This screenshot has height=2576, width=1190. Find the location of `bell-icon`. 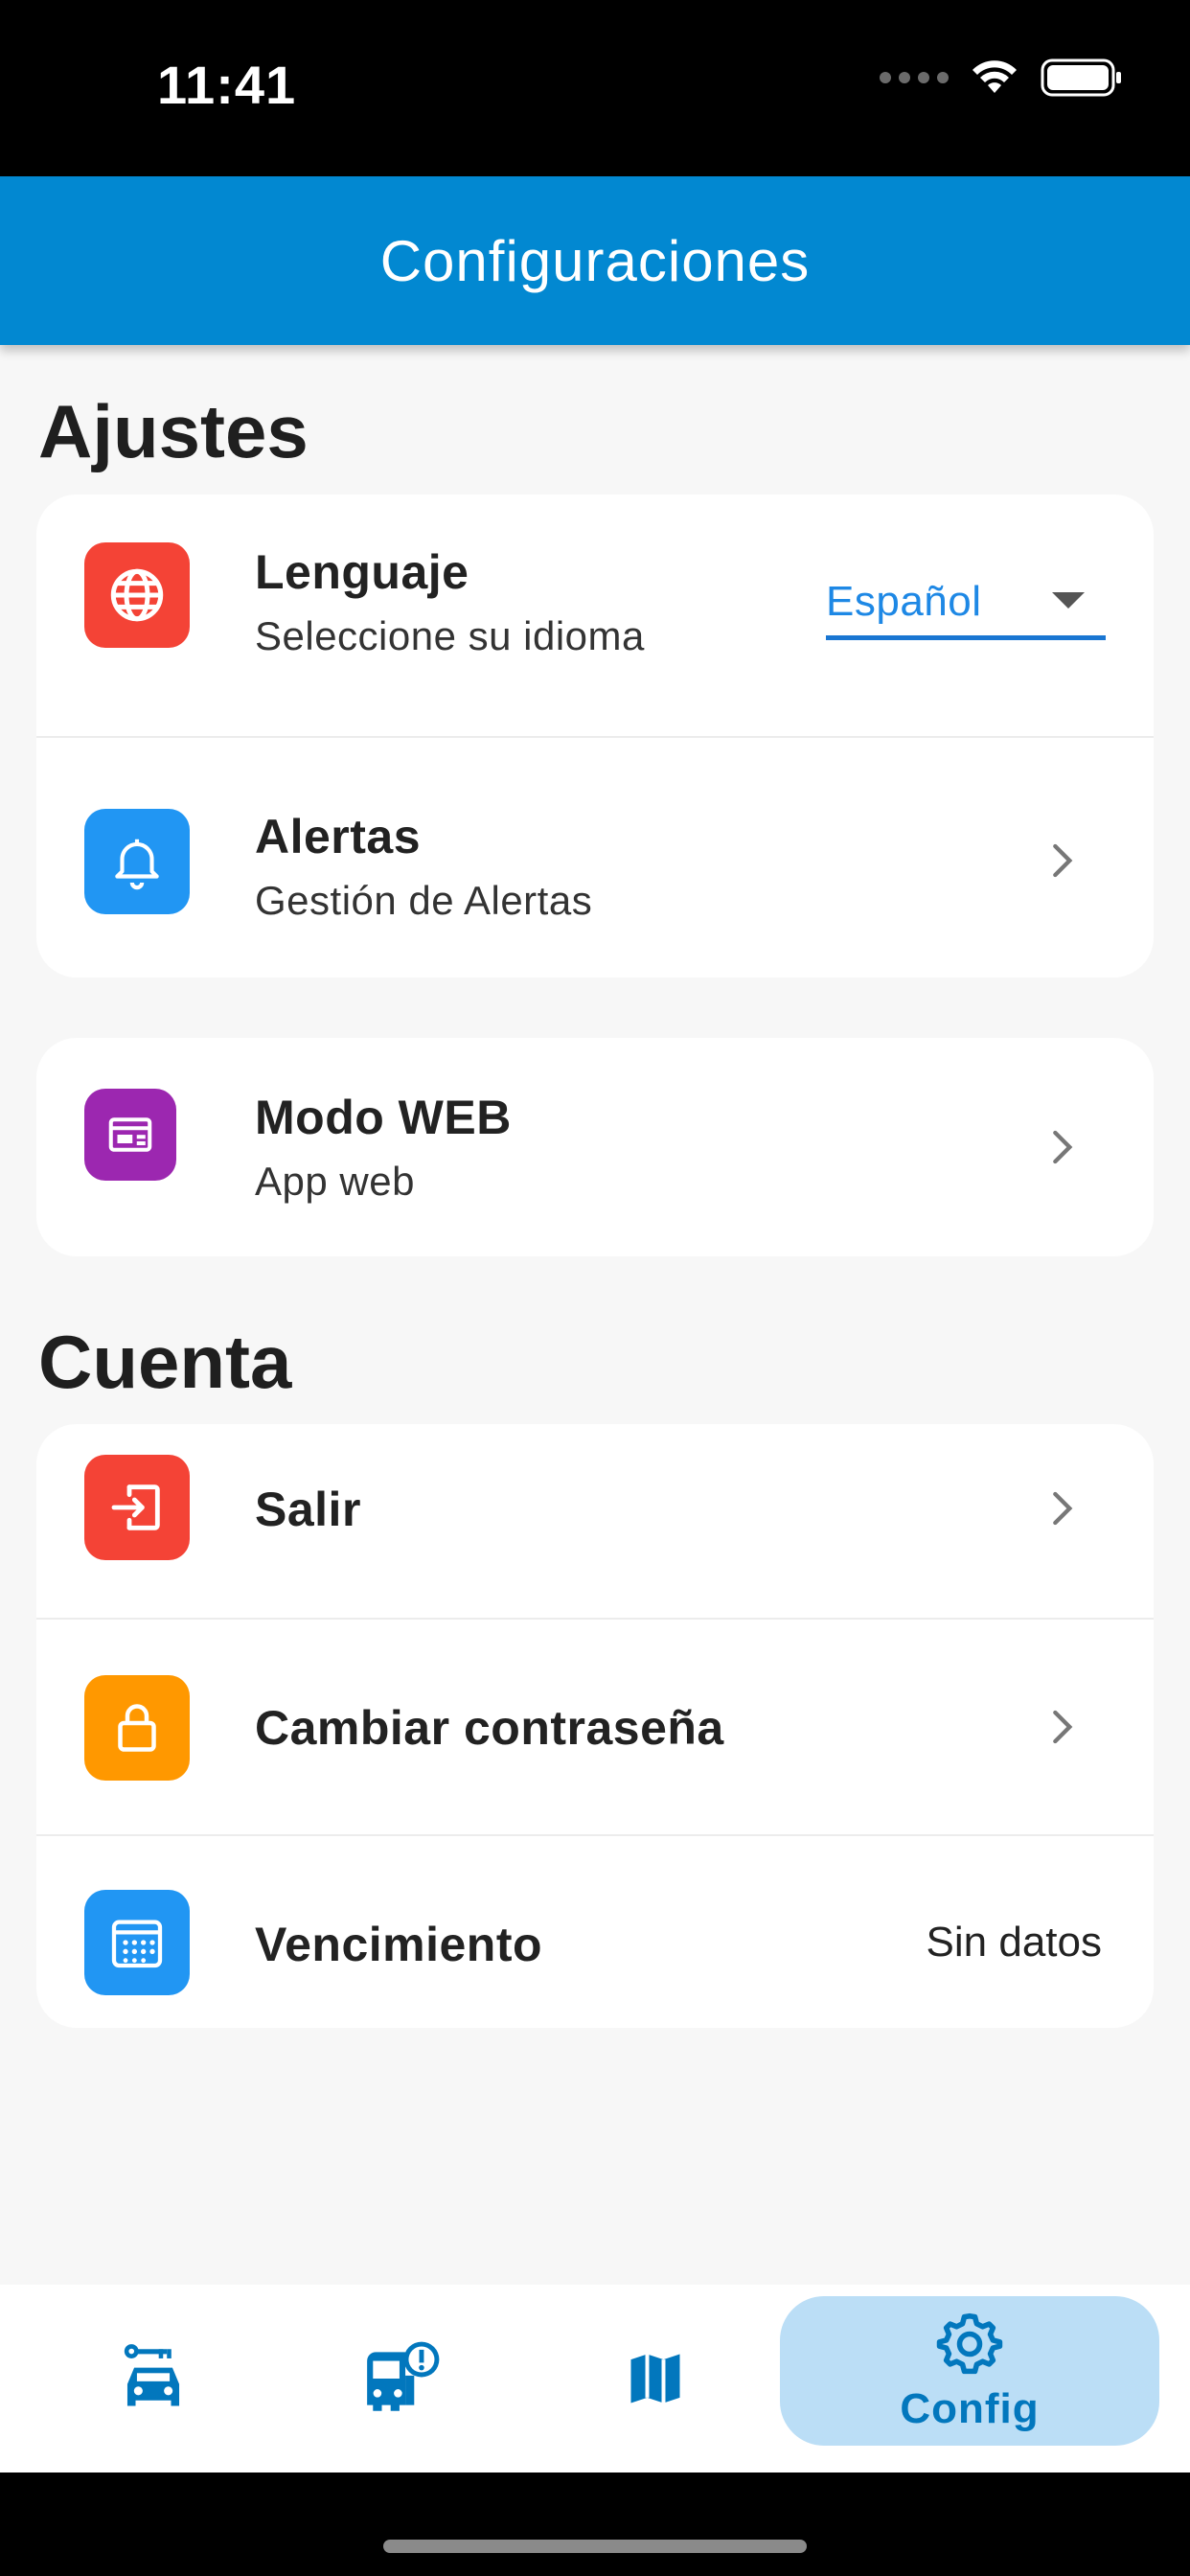

bell-icon is located at coordinates (137, 861).